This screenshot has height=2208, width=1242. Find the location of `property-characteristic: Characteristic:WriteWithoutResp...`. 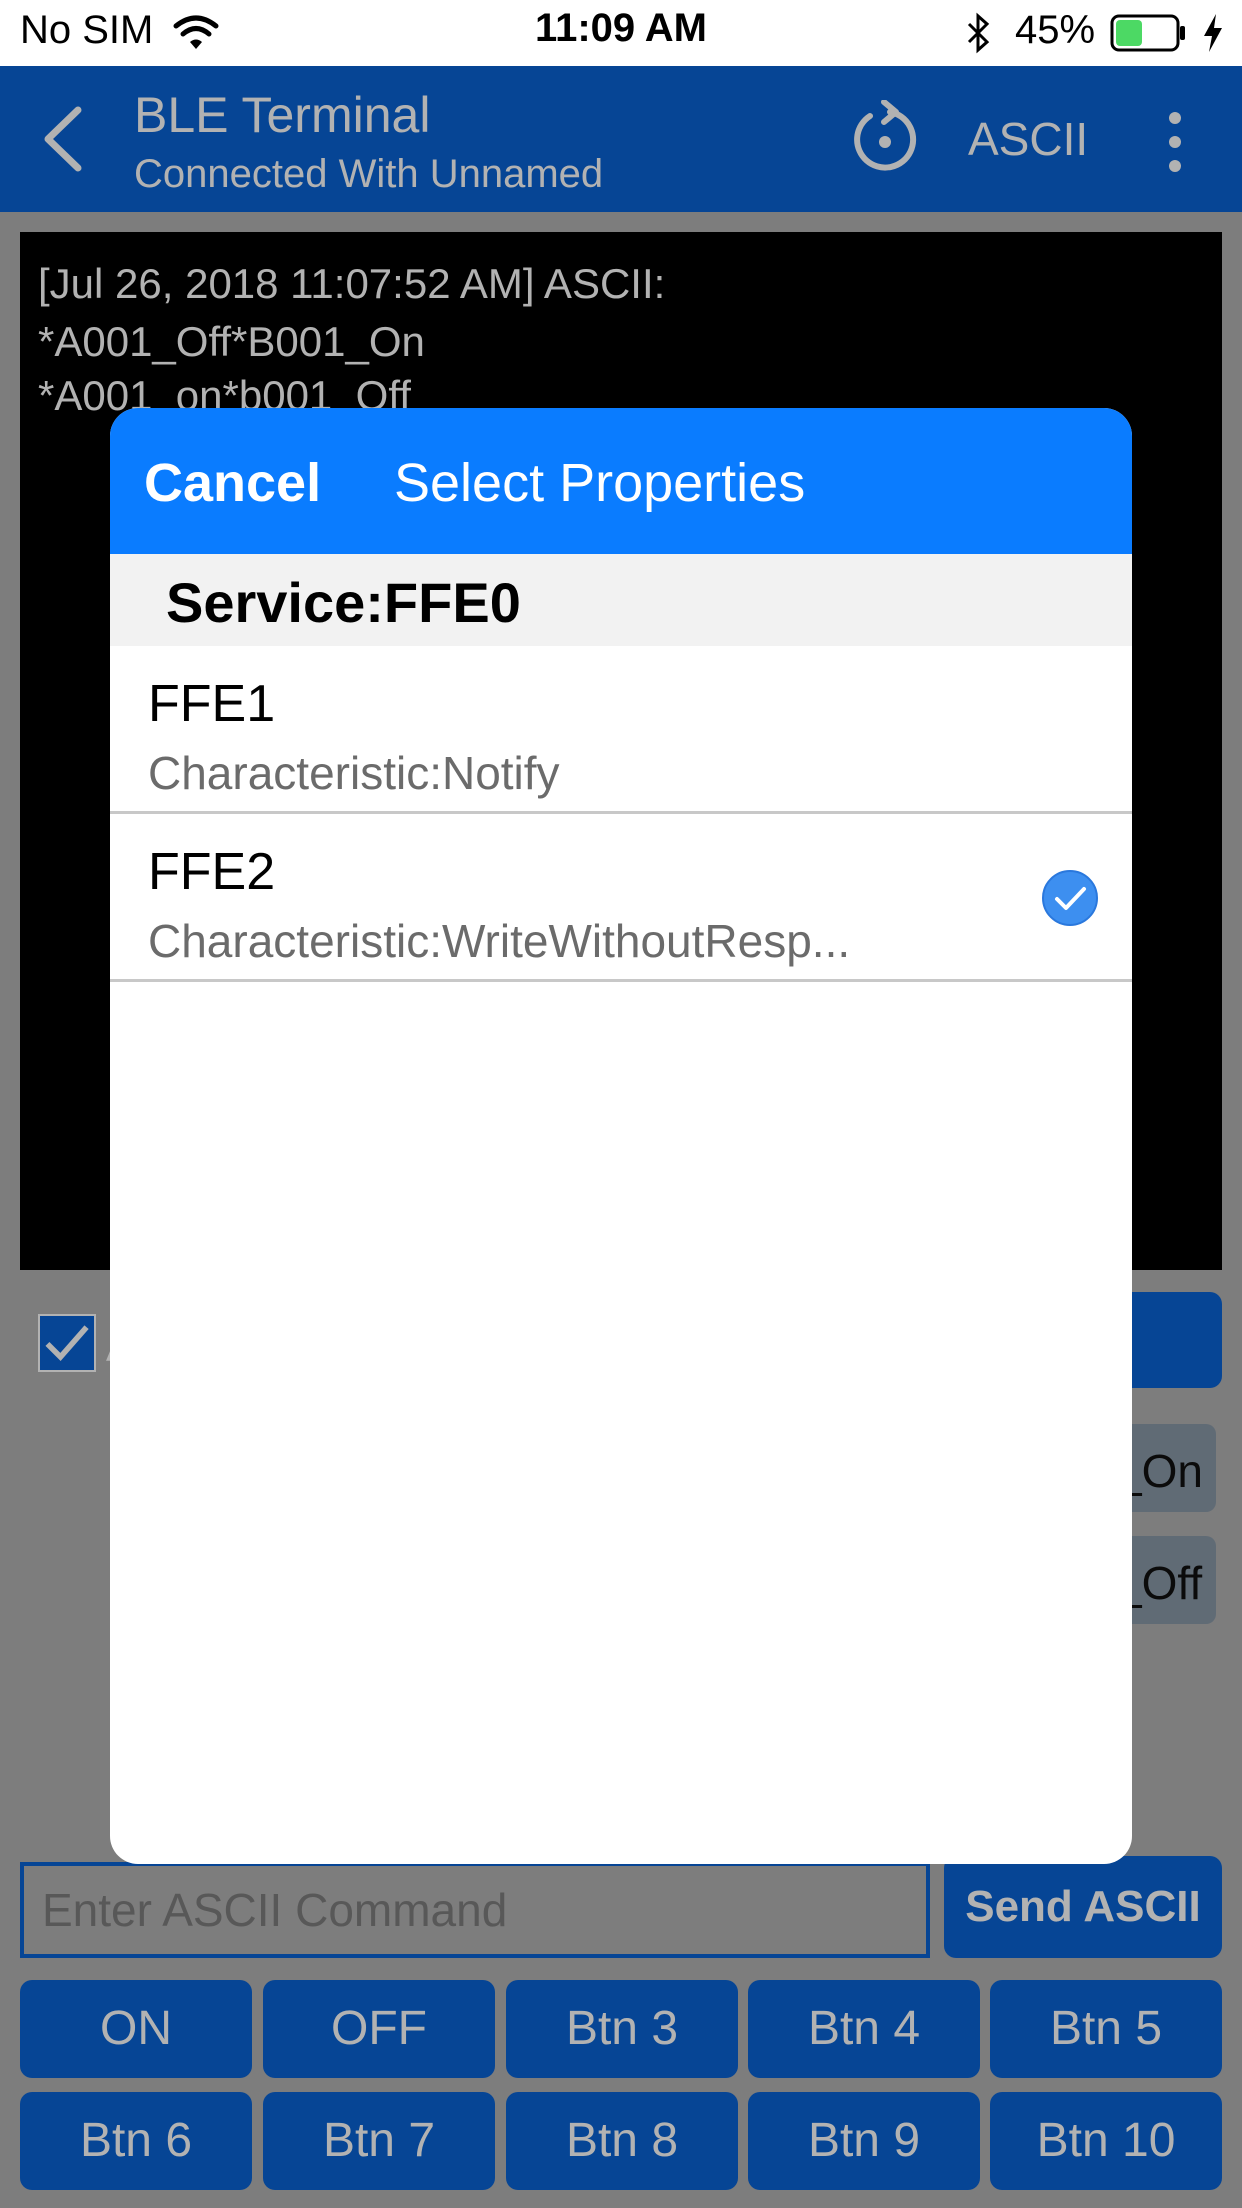

property-characteristic: Characteristic:WriteWithoutResp... is located at coordinates (499, 941).